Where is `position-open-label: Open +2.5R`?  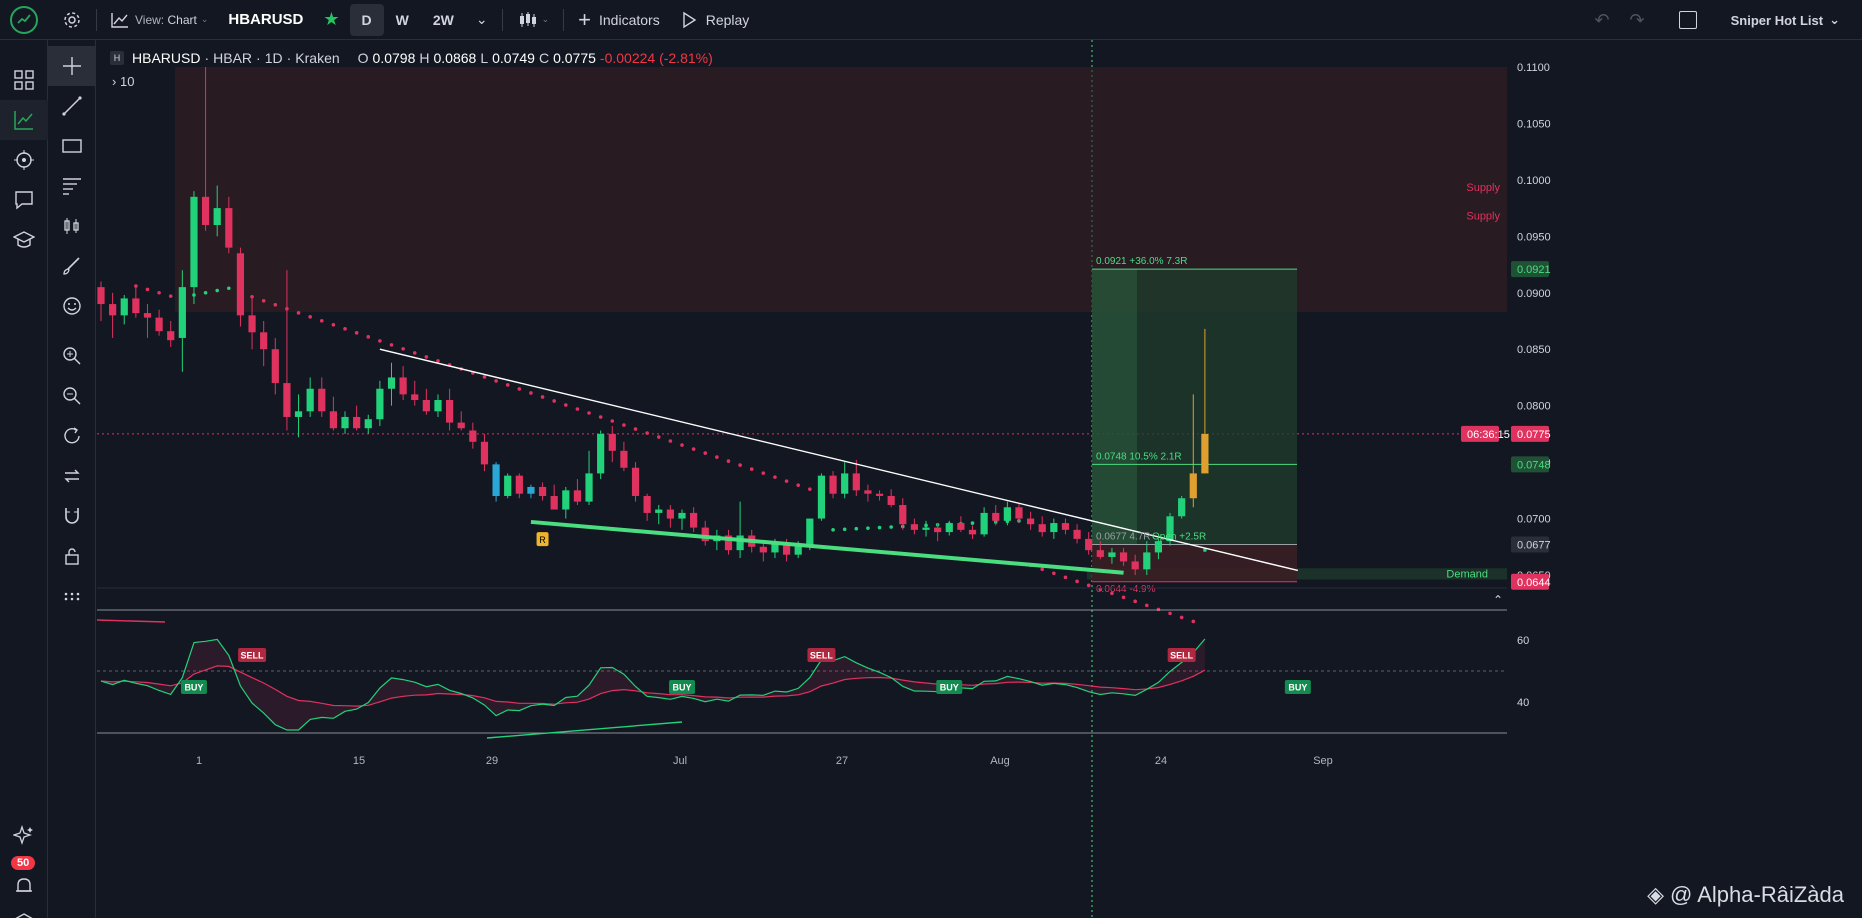 position-open-label: Open +2.5R is located at coordinates (1179, 537).